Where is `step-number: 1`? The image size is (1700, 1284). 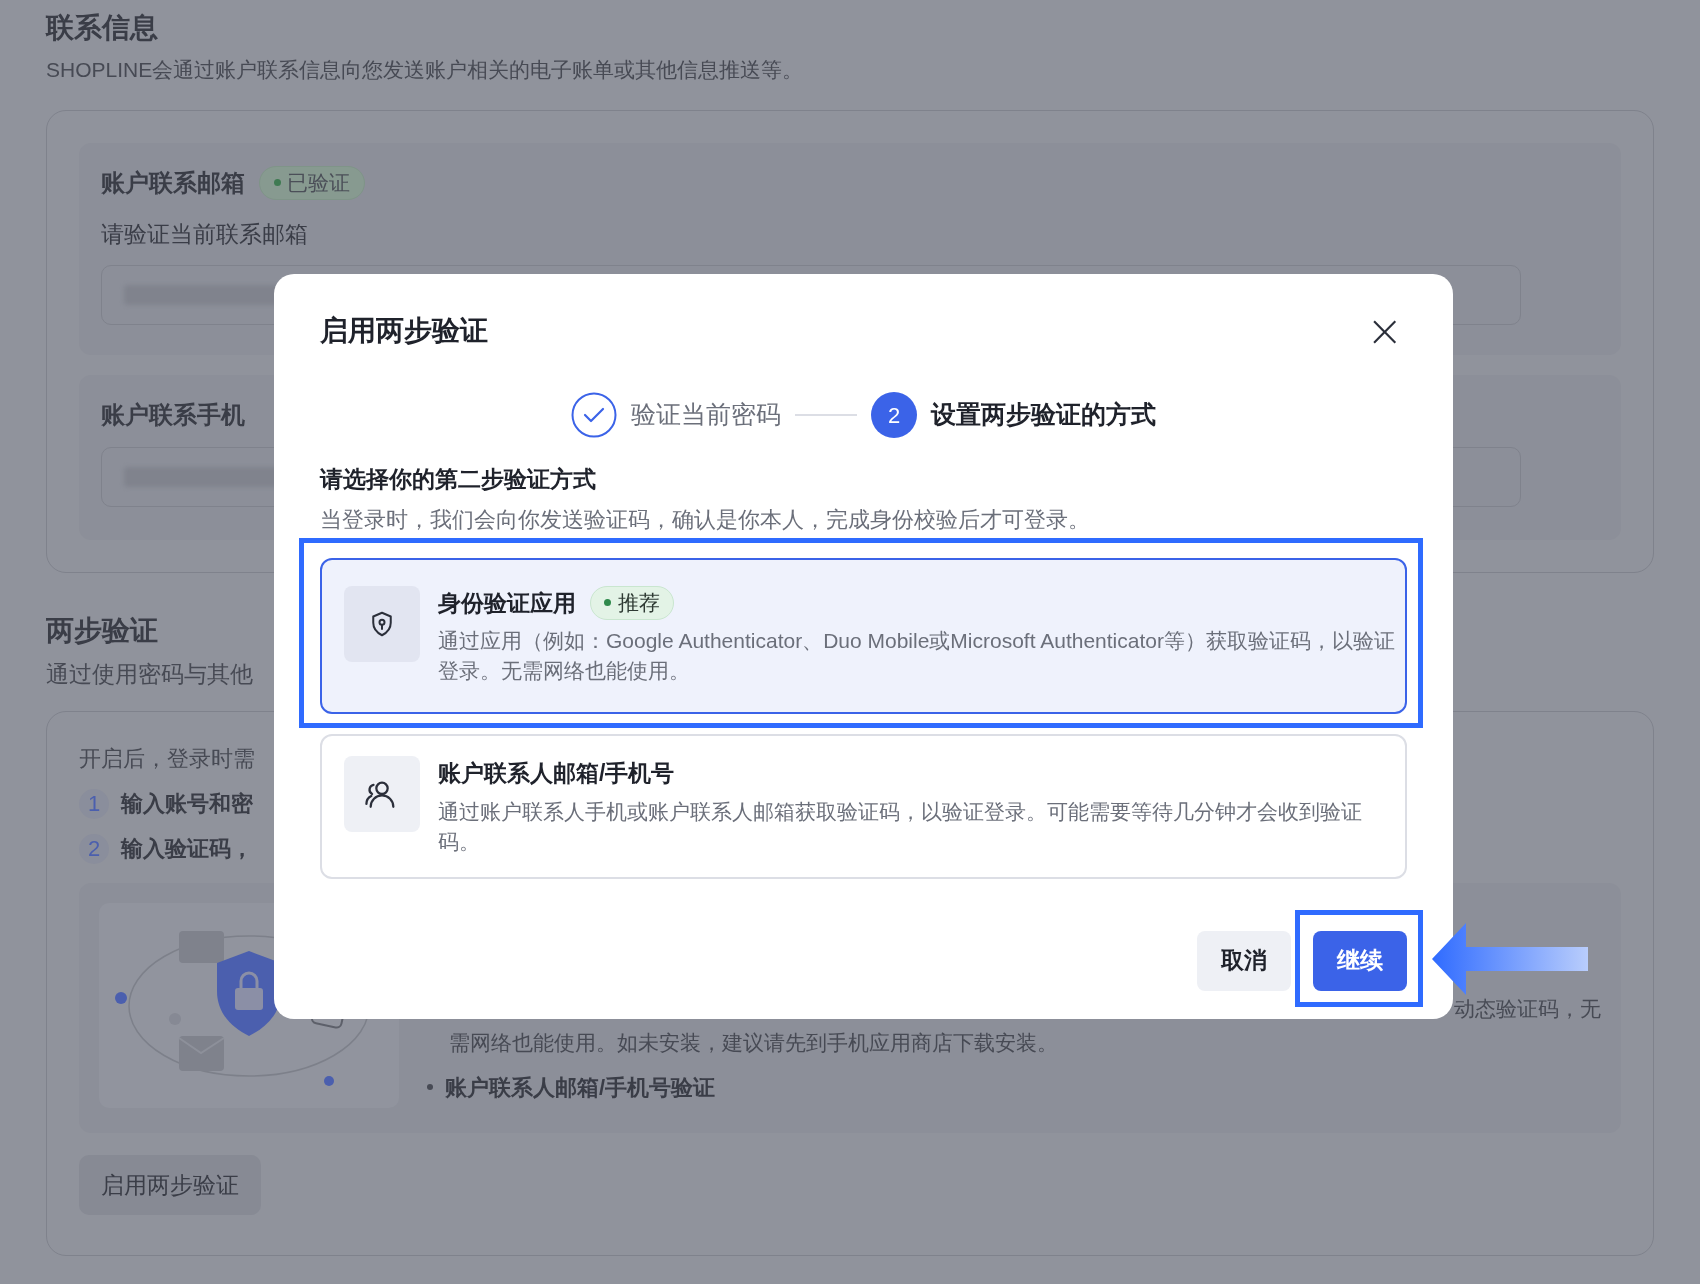
step-number: 1 is located at coordinates (94, 803).